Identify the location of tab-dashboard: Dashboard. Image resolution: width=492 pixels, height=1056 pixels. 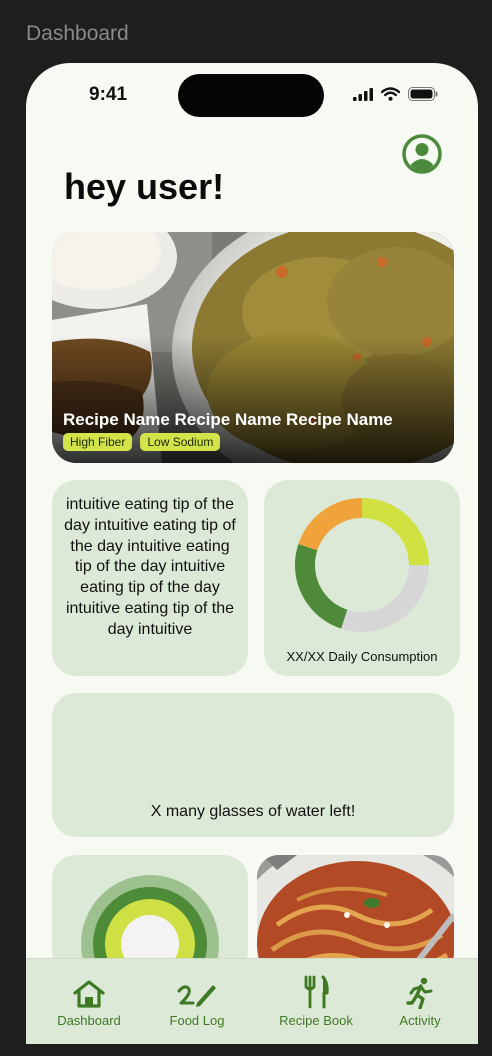
(89, 998).